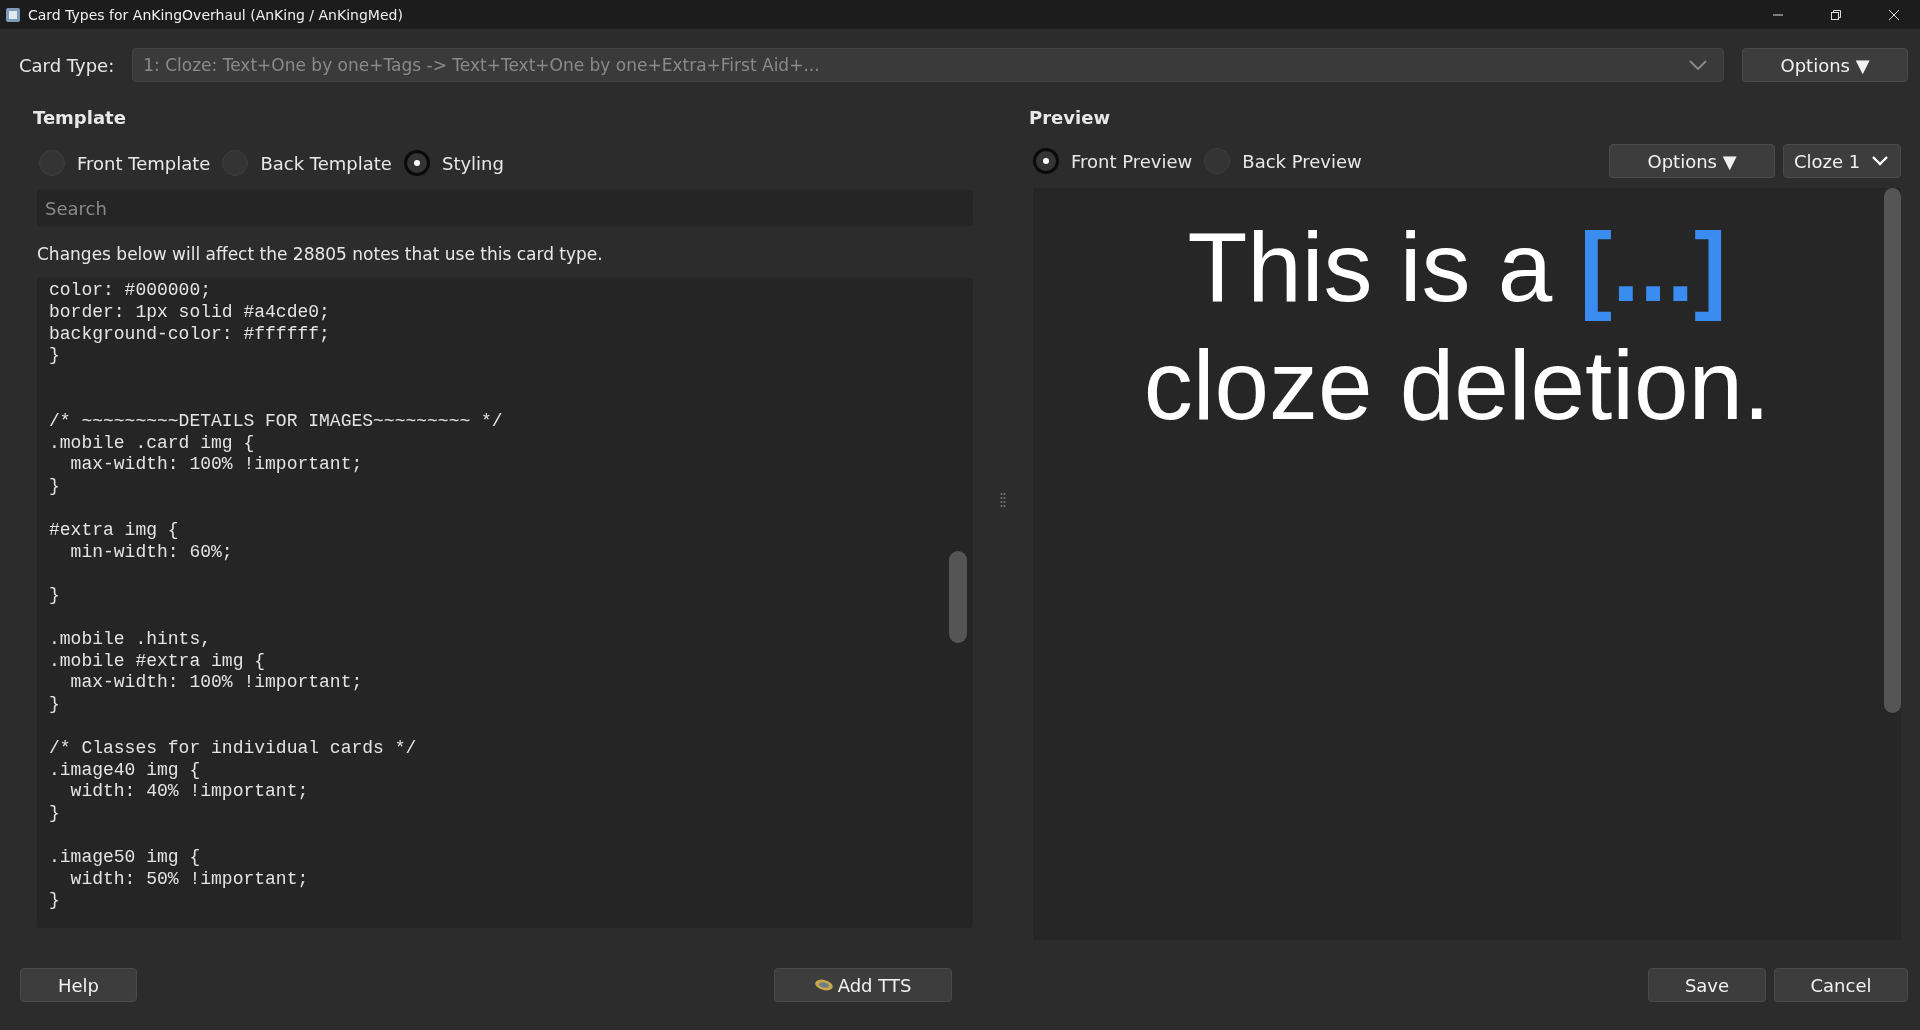  Describe the element at coordinates (453, 163) in the screenshot. I see `template-radio: Styling` at that location.